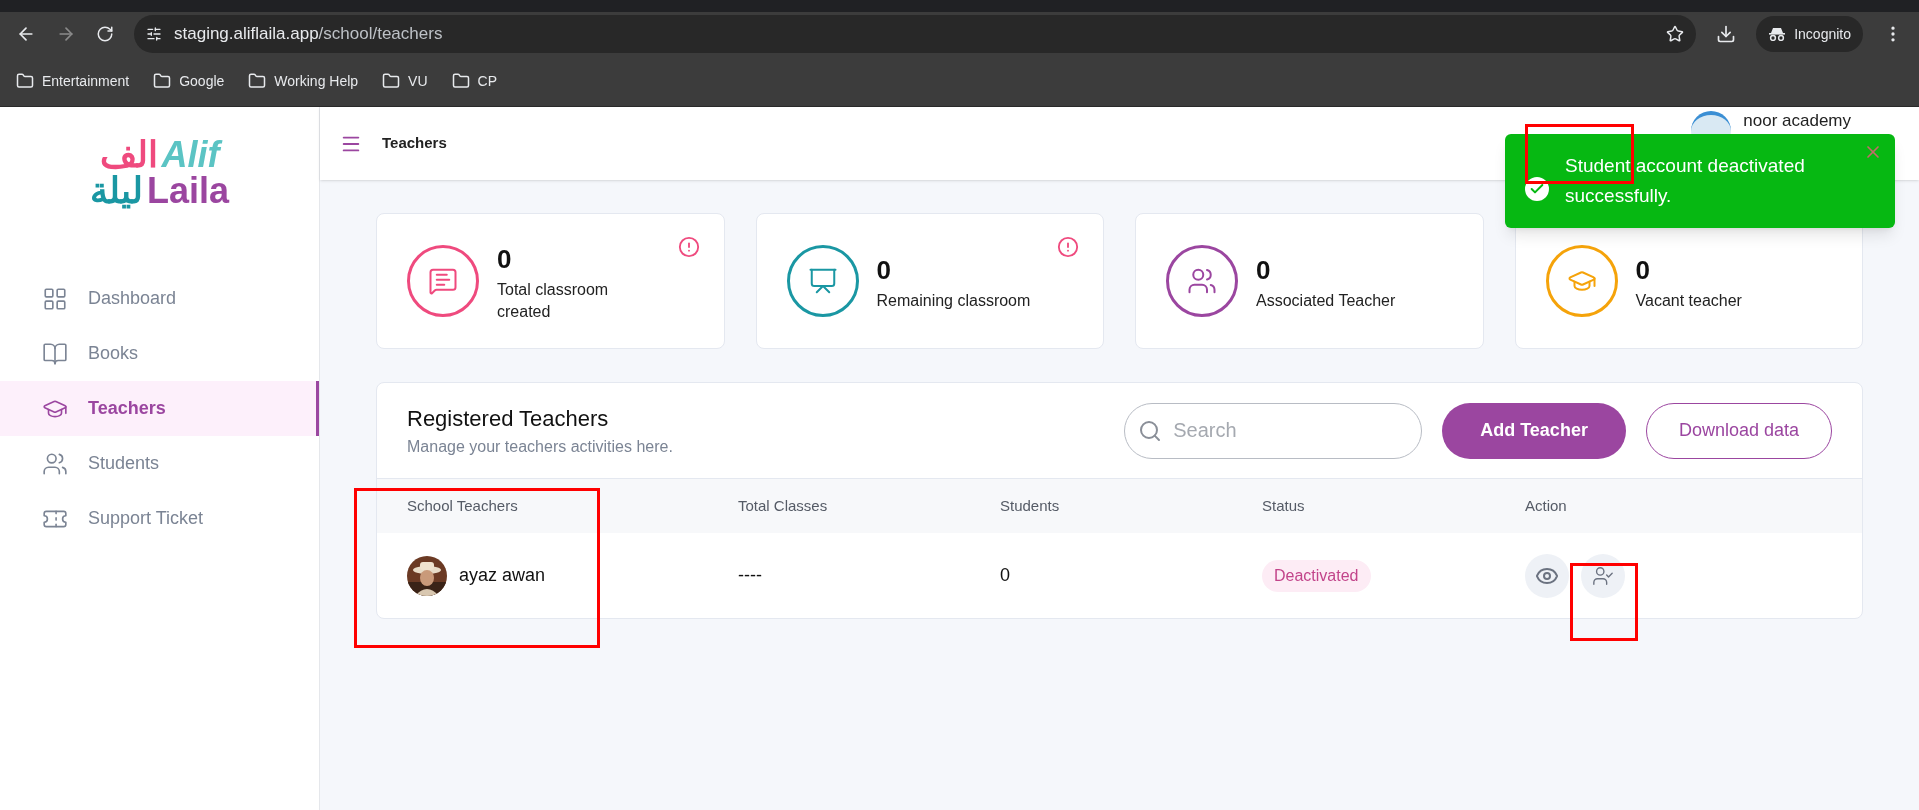 This screenshot has height=810, width=1919. Describe the element at coordinates (540, 447) in the screenshot. I see `panel-subtitle: Manage your teachers activities here.` at that location.